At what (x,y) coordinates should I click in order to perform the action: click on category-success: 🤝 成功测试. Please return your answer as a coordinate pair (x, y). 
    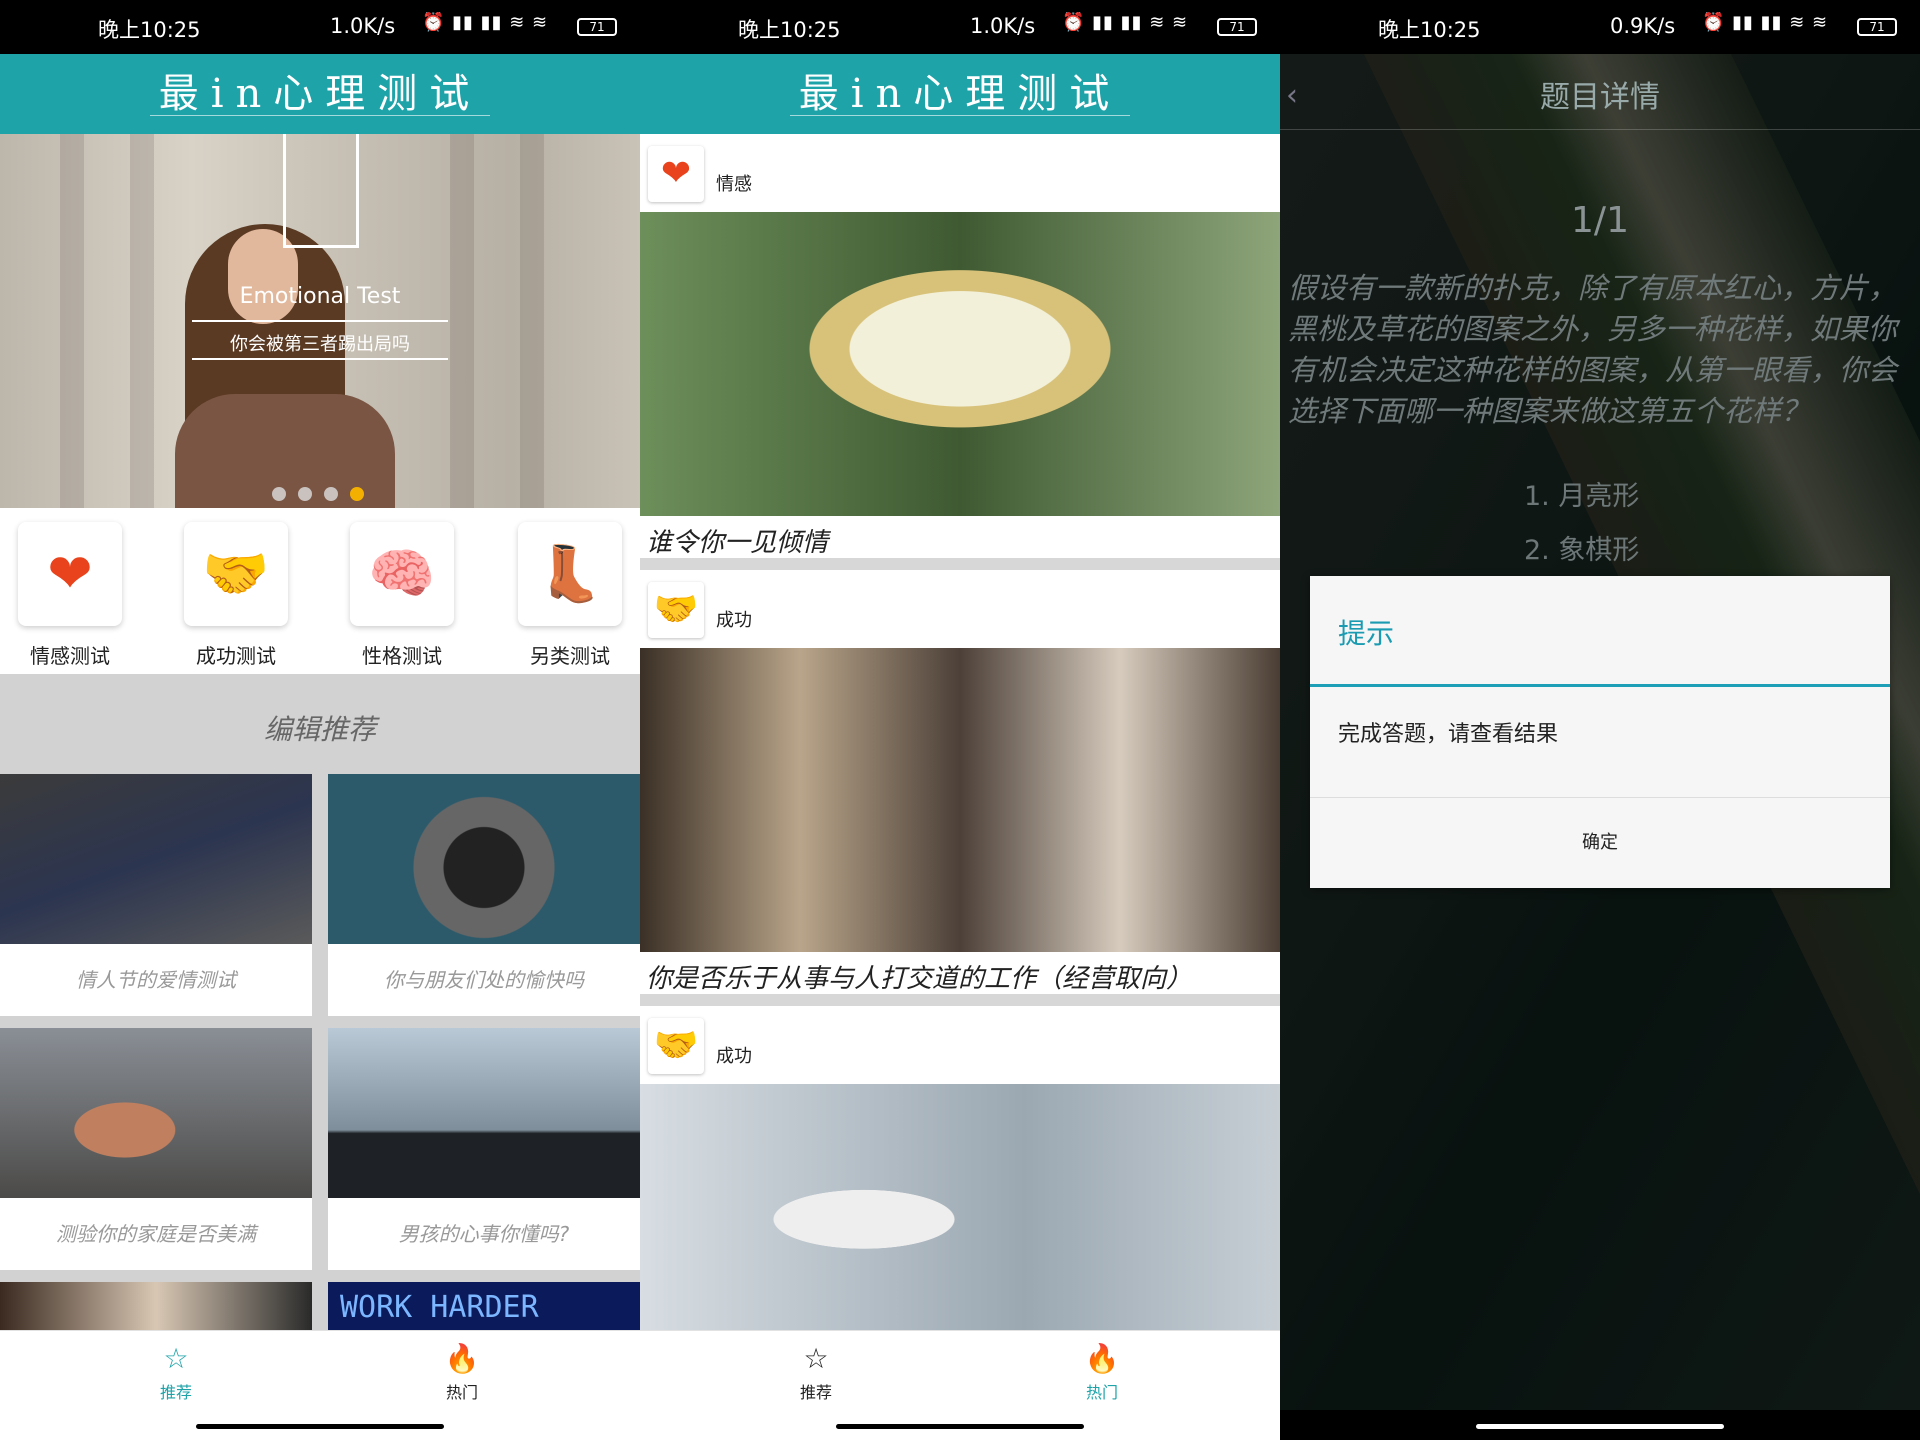
    Looking at the image, I should click on (236, 595).